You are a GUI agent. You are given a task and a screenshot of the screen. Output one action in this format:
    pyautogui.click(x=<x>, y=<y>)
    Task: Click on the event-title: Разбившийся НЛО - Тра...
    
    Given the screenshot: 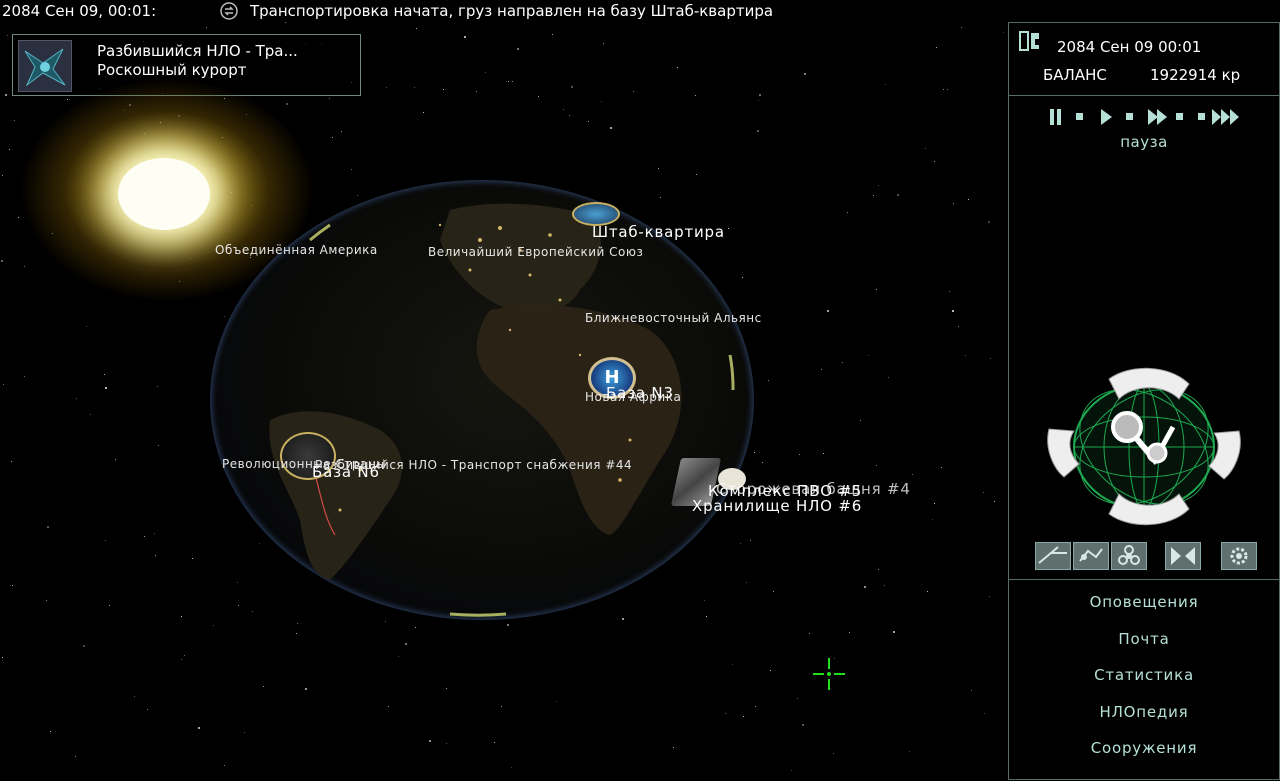 What is the action you would take?
    pyautogui.click(x=197, y=51)
    